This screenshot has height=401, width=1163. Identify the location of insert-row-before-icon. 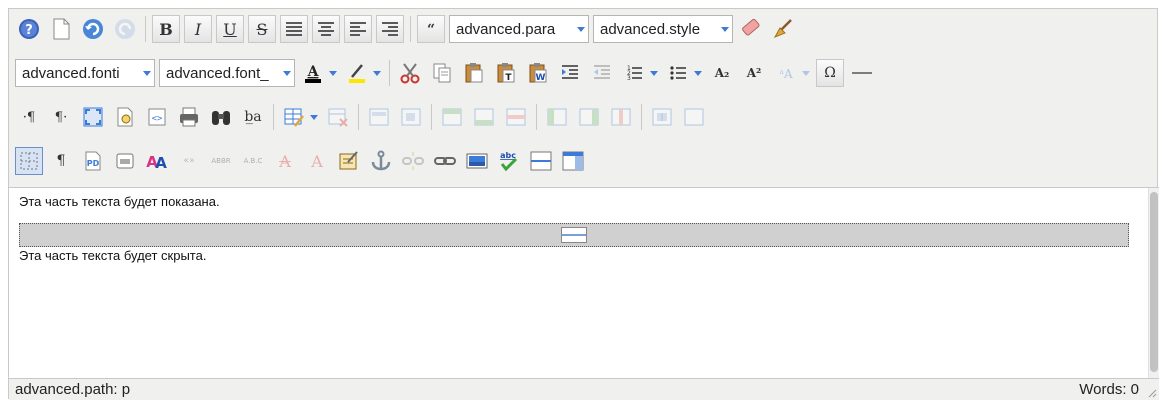
(452, 117).